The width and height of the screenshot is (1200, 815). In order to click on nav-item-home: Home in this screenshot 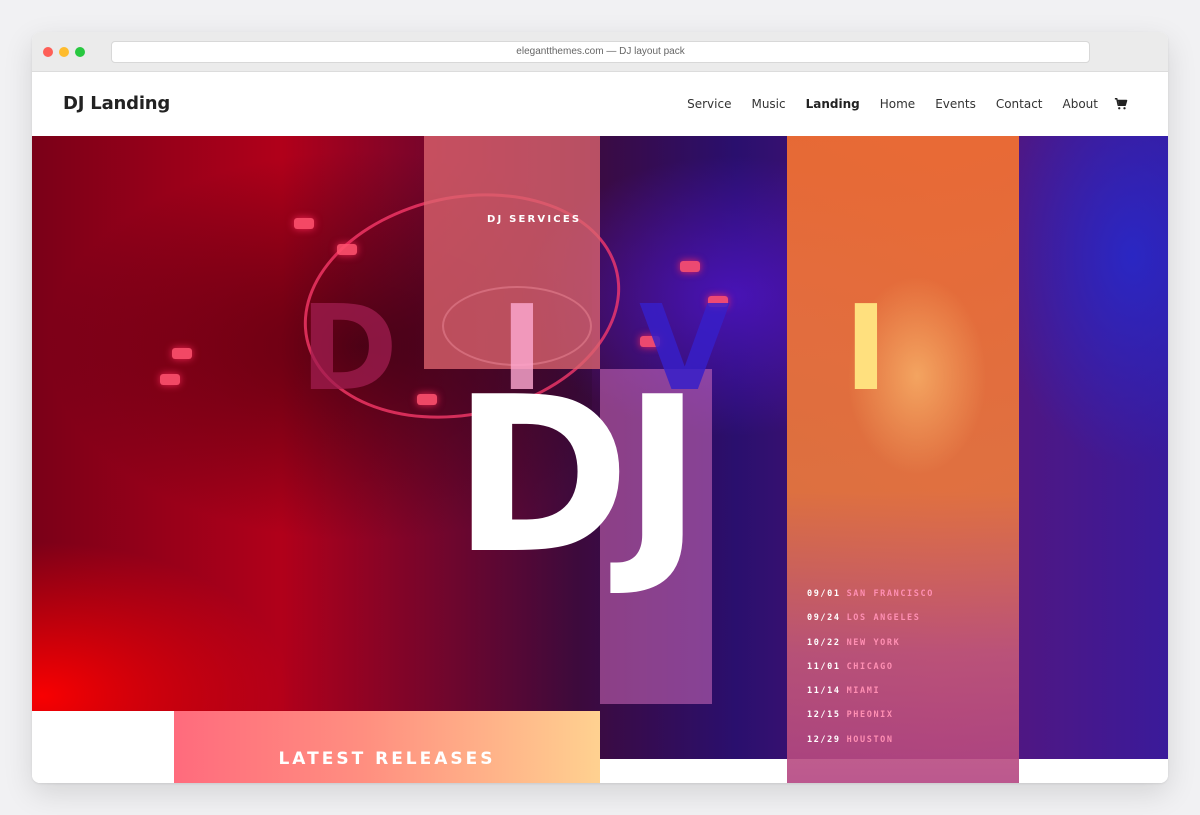, I will do `click(897, 104)`.